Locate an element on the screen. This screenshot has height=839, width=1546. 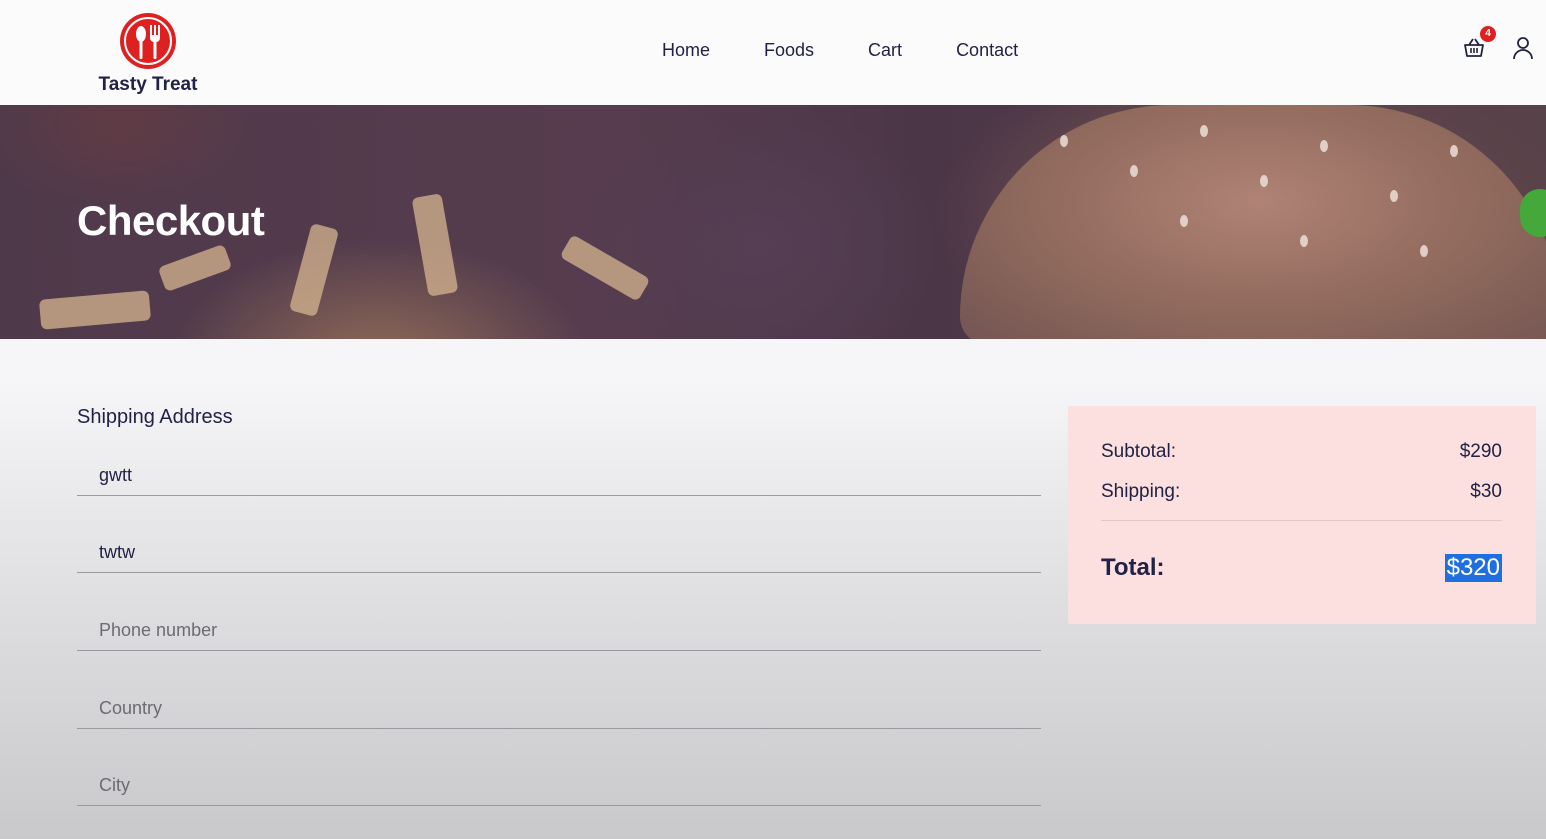
shipping-label: Shipping: is located at coordinates (1141, 491).